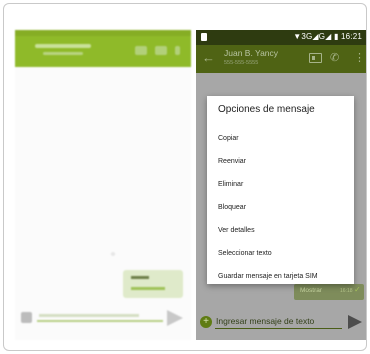  Describe the element at coordinates (251, 53) in the screenshot. I see `contact-name: Juan B. Yancy` at that location.